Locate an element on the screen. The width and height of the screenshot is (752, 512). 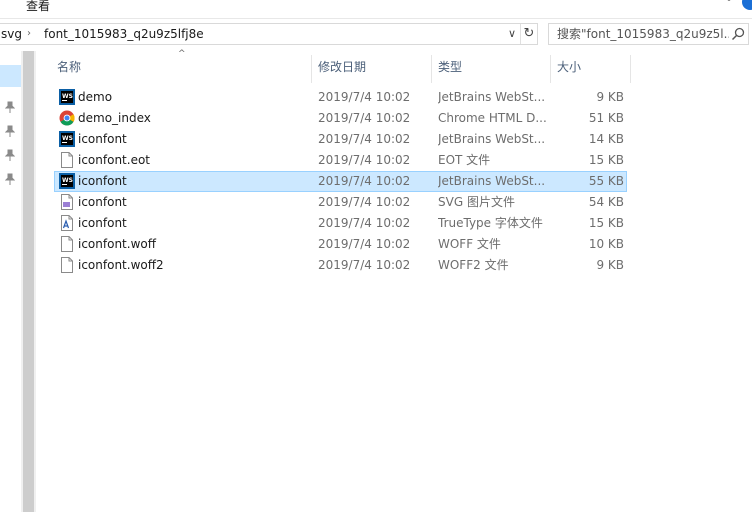
file-row: iconfont 2019/7/4 10:02 SVG 图片文件 54 KB is located at coordinates (340, 202).